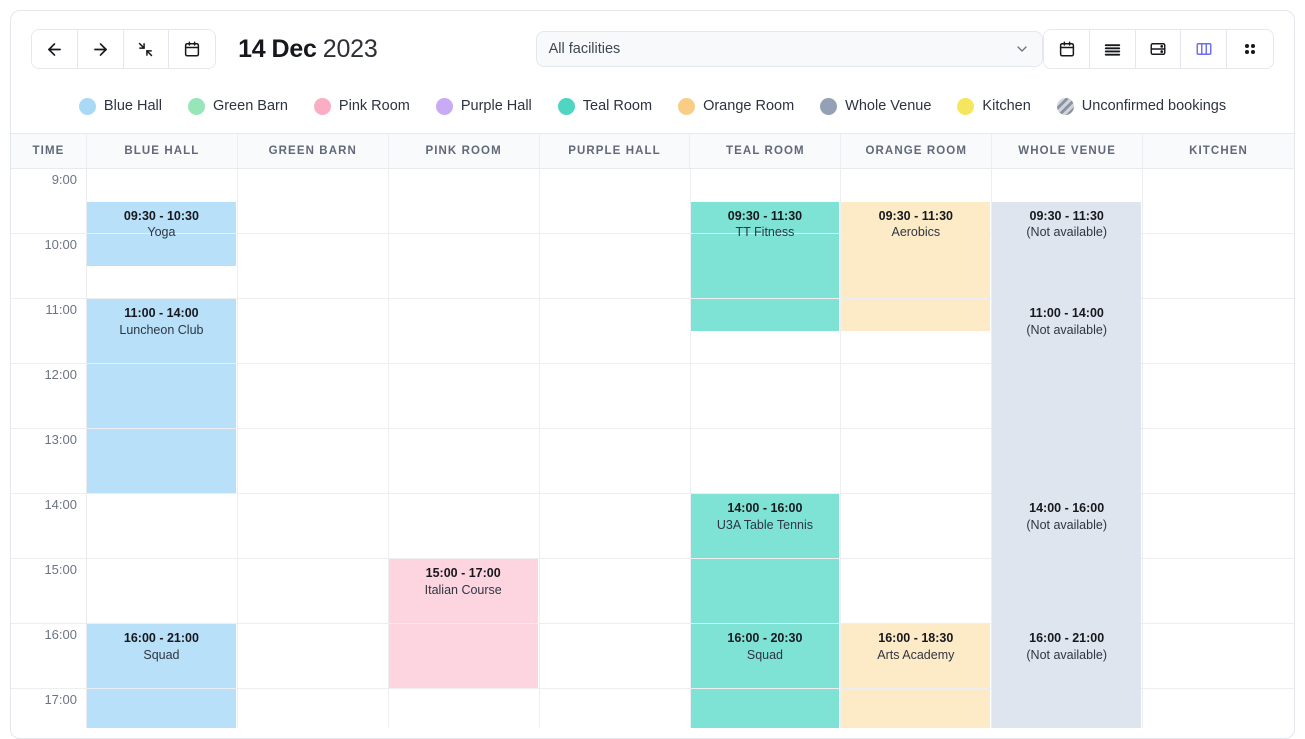 This screenshot has width=1305, height=739. I want to click on booking-event: 09:30 - 11:30 Aerobics, so click(916, 266).